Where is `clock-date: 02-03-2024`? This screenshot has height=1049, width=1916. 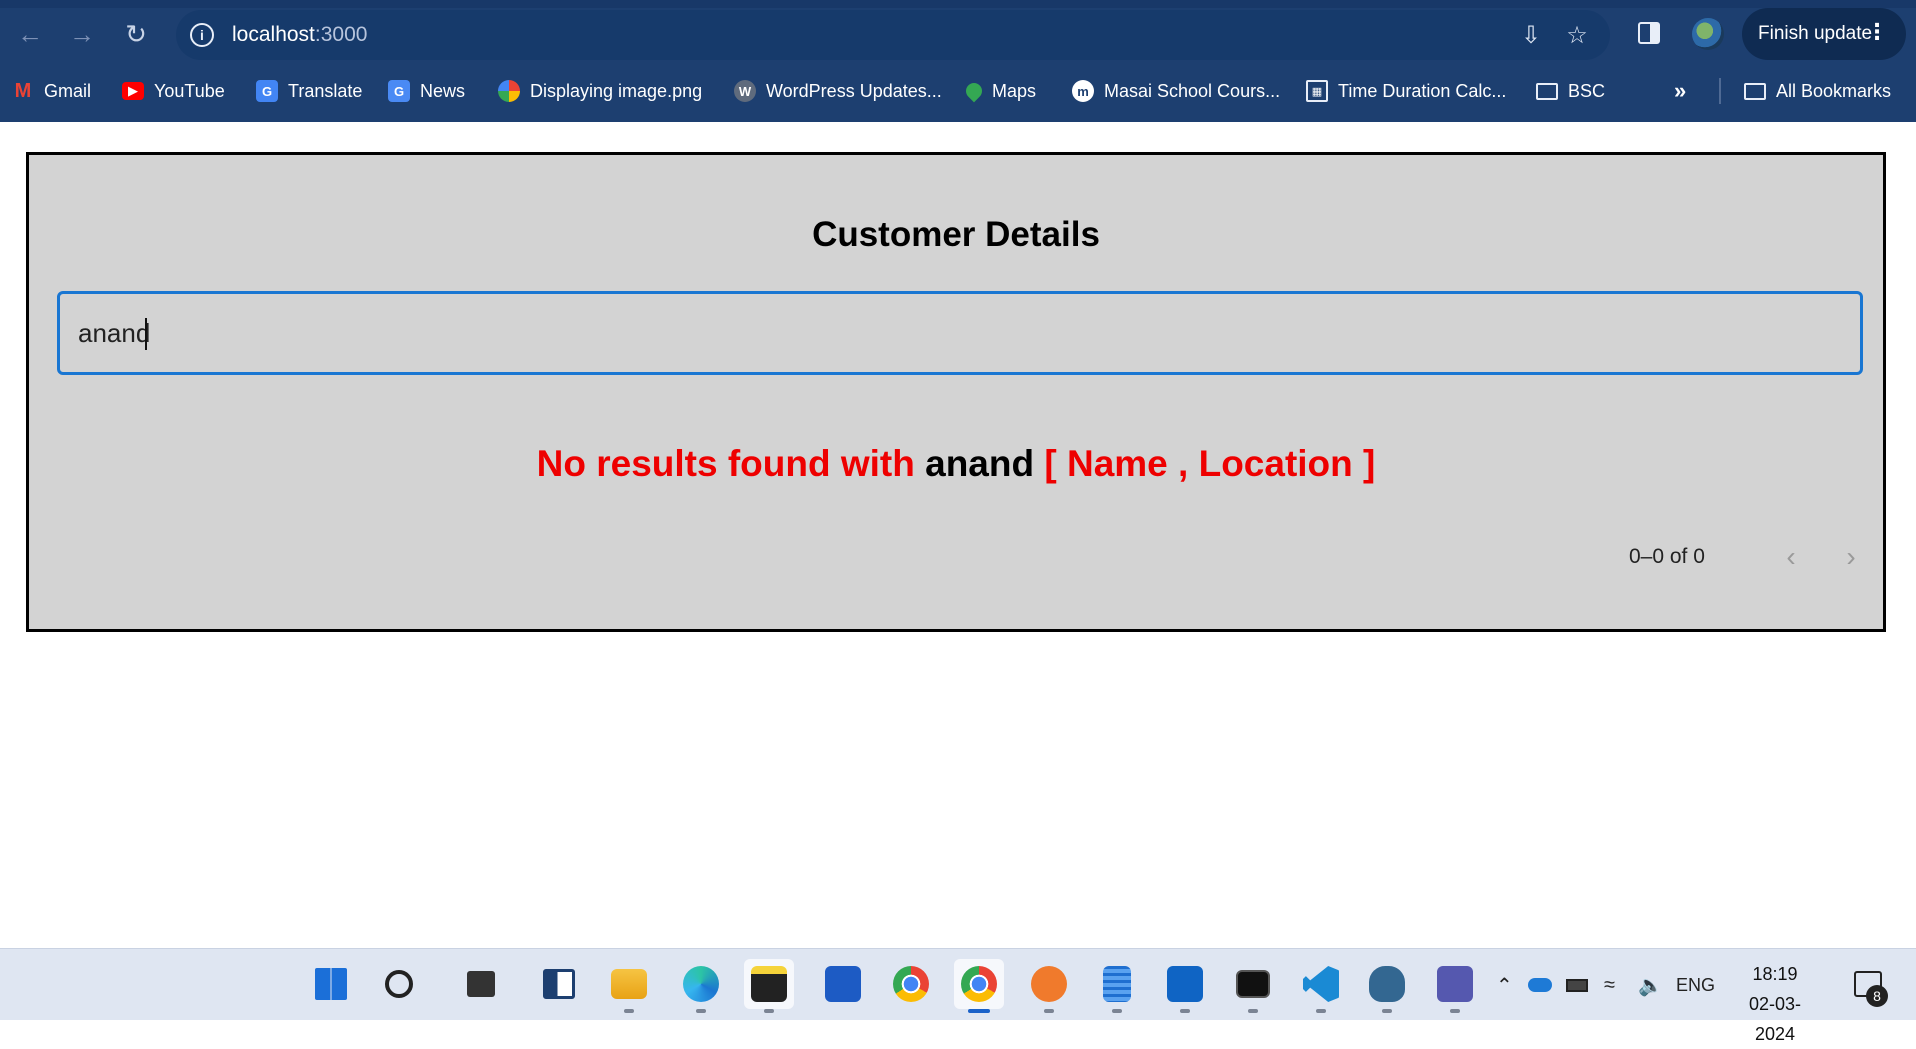 clock-date: 02-03-2024 is located at coordinates (1775, 1019).